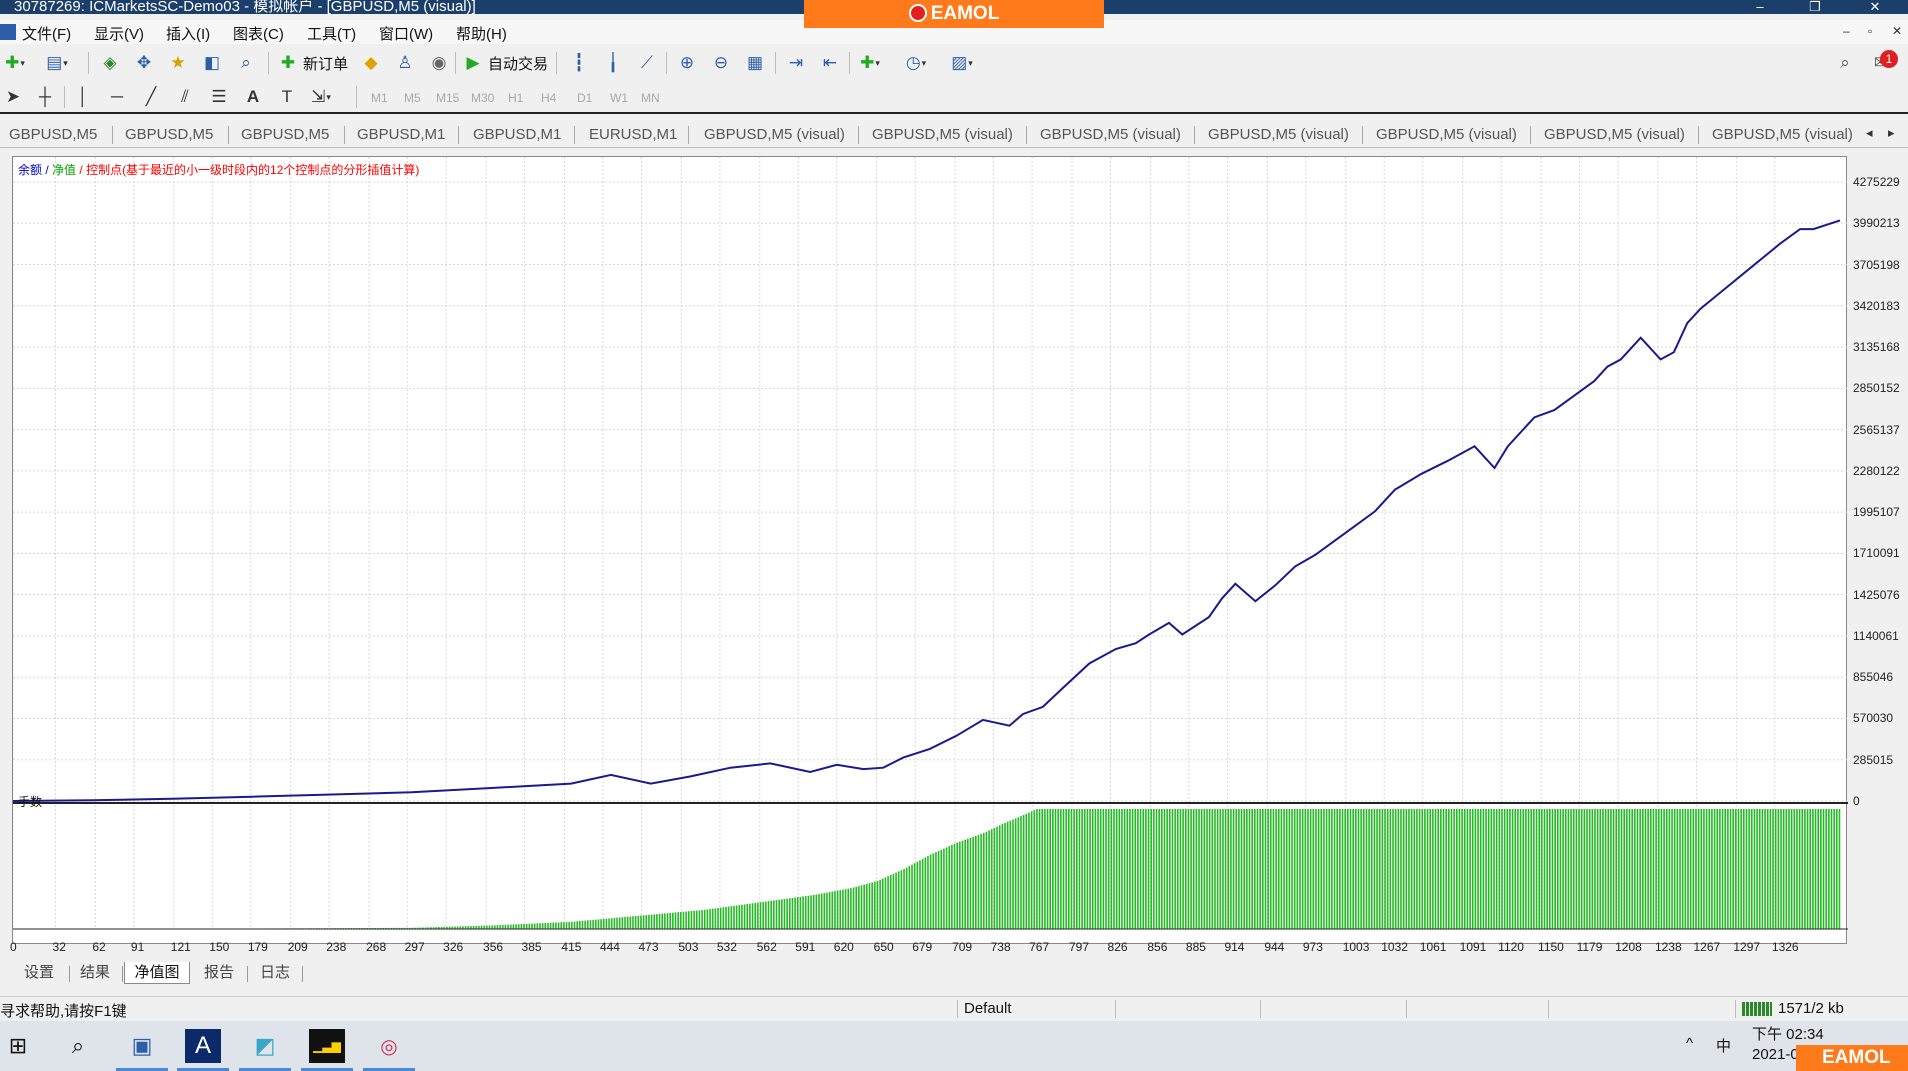 This screenshot has width=1908, height=1071. I want to click on timeframe-d1: D1, so click(584, 98).